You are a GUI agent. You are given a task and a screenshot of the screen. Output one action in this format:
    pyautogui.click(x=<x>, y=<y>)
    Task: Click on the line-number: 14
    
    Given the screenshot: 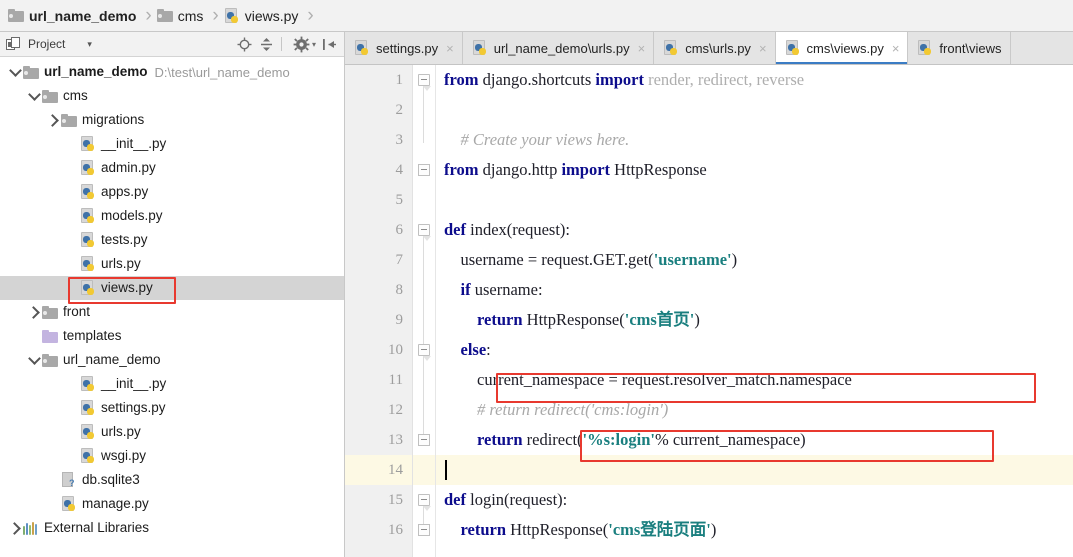 What is the action you would take?
    pyautogui.click(x=395, y=470)
    